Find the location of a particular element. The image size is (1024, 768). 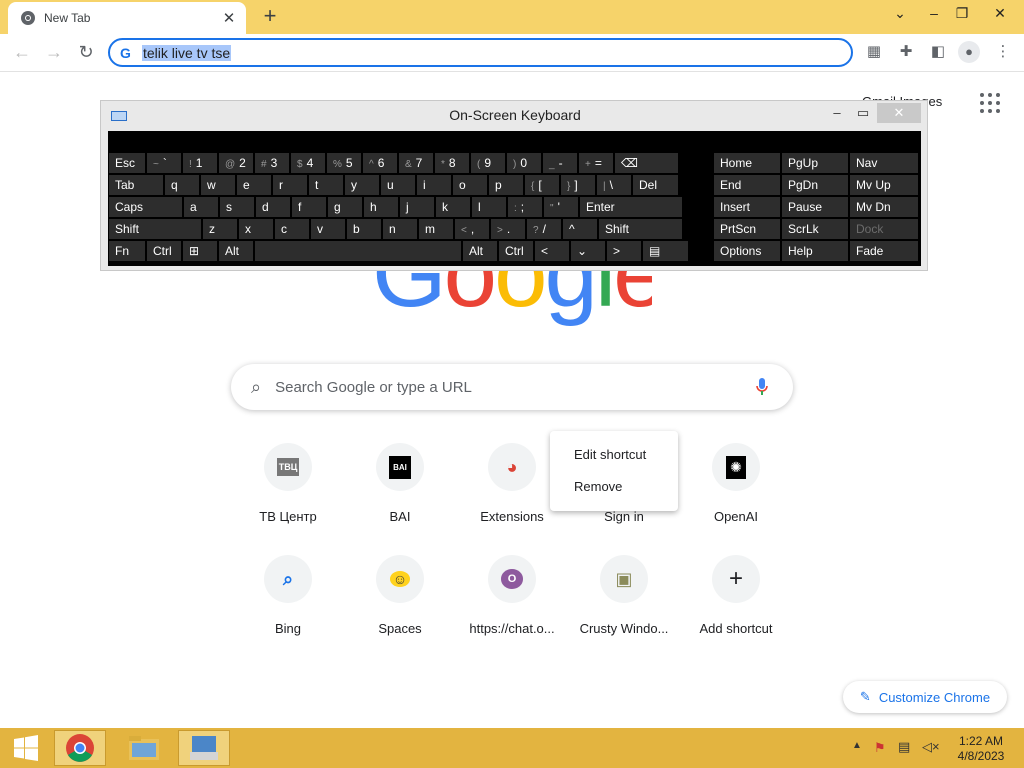

osk-key: w is located at coordinates (218, 185).